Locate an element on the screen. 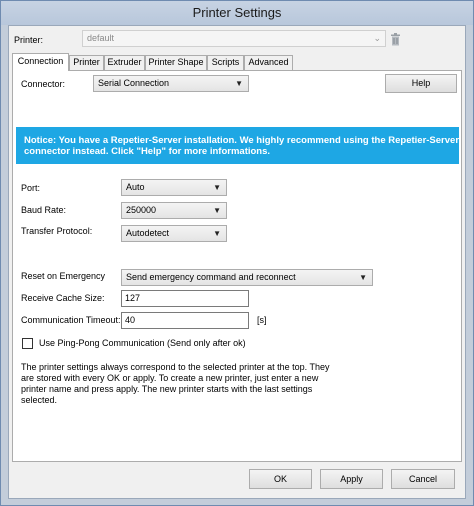 The height and width of the screenshot is (506, 474). port-label: Port: is located at coordinates (31, 188).